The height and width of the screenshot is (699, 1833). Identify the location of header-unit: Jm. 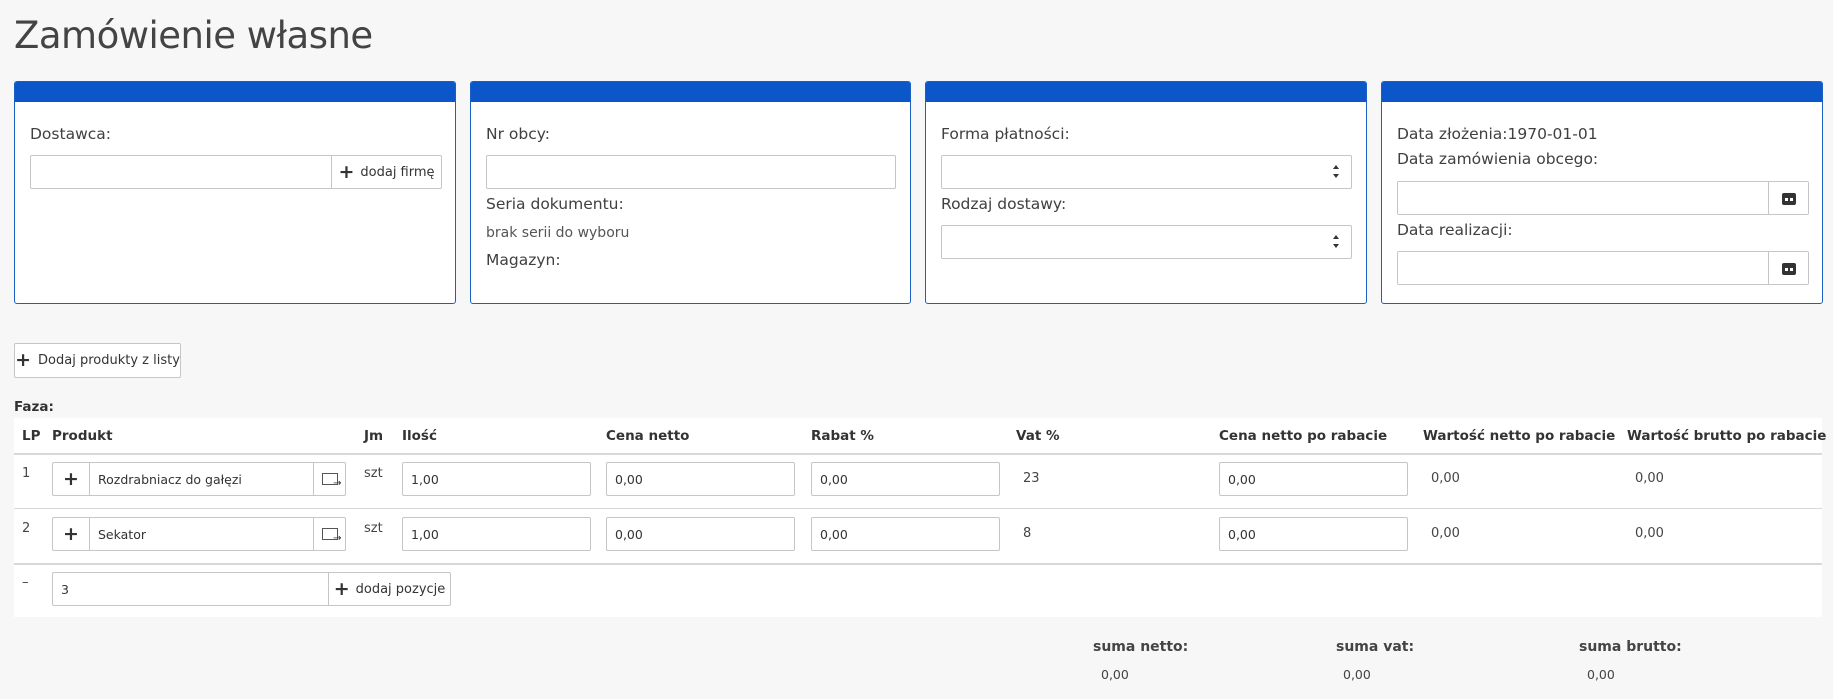
(374, 436).